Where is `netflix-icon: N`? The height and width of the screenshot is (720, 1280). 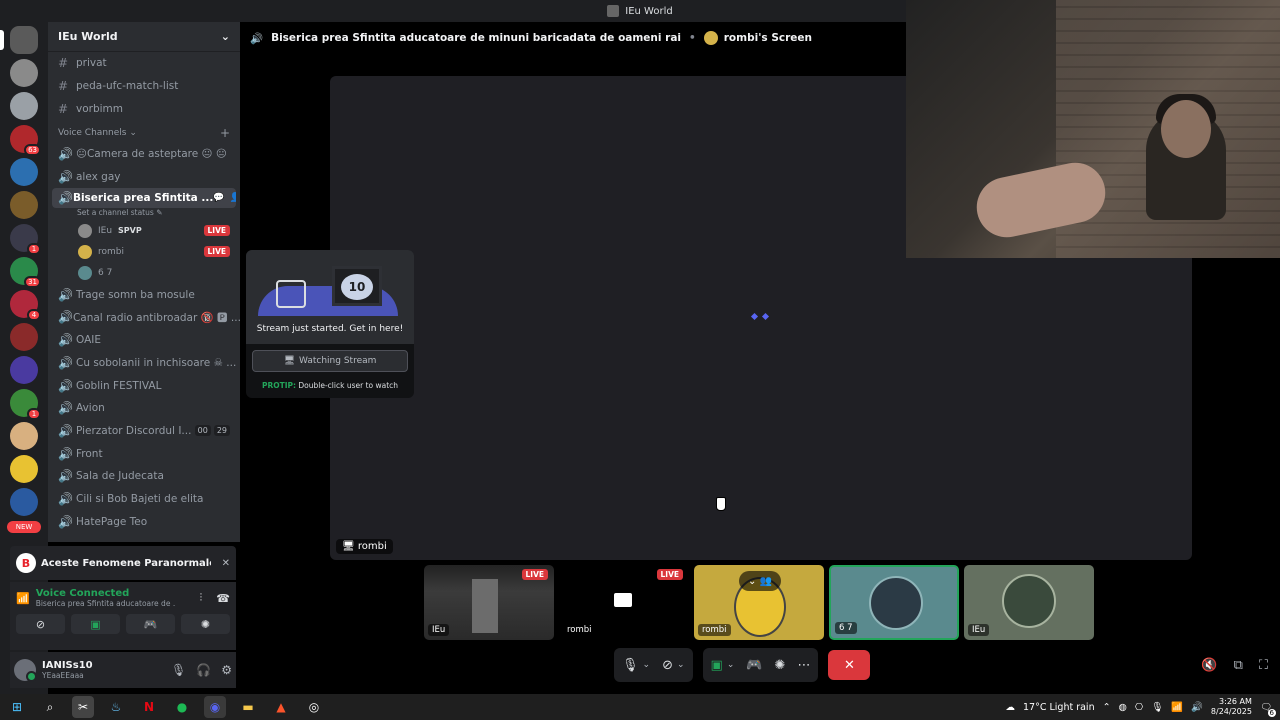
netflix-icon: N is located at coordinates (149, 707).